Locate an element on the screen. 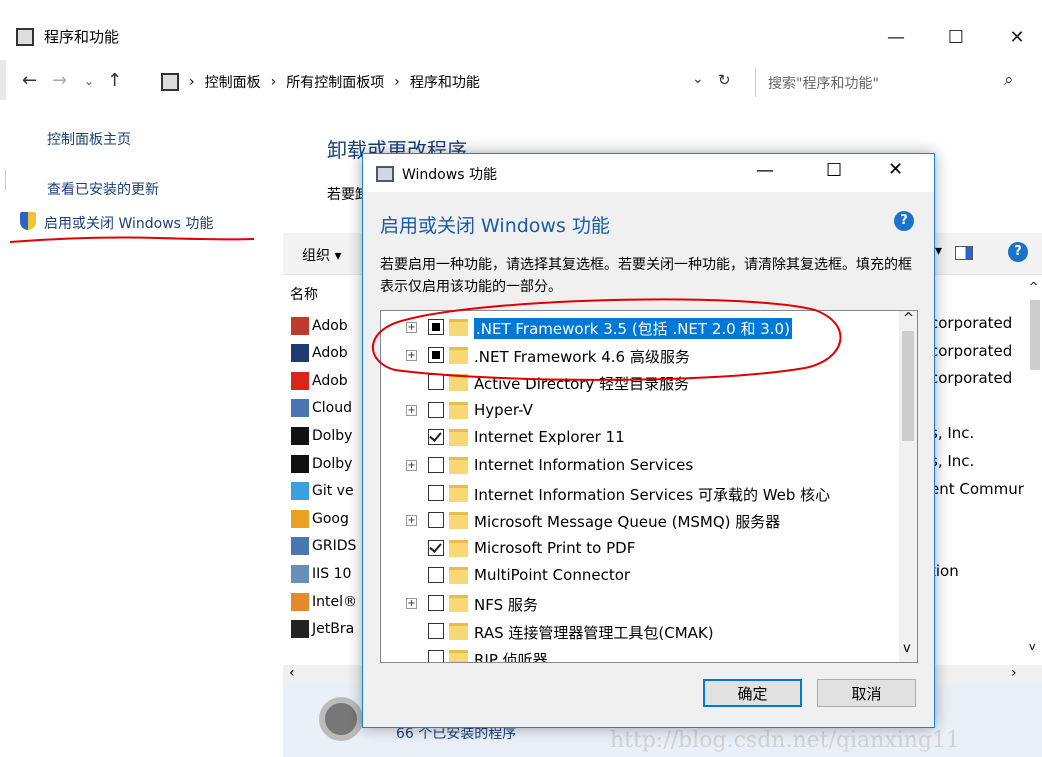  address-bar: › 控制面板 › 所有控制面板项 › 程序和功能 ⌄ ↻ is located at coordinates (455, 82).